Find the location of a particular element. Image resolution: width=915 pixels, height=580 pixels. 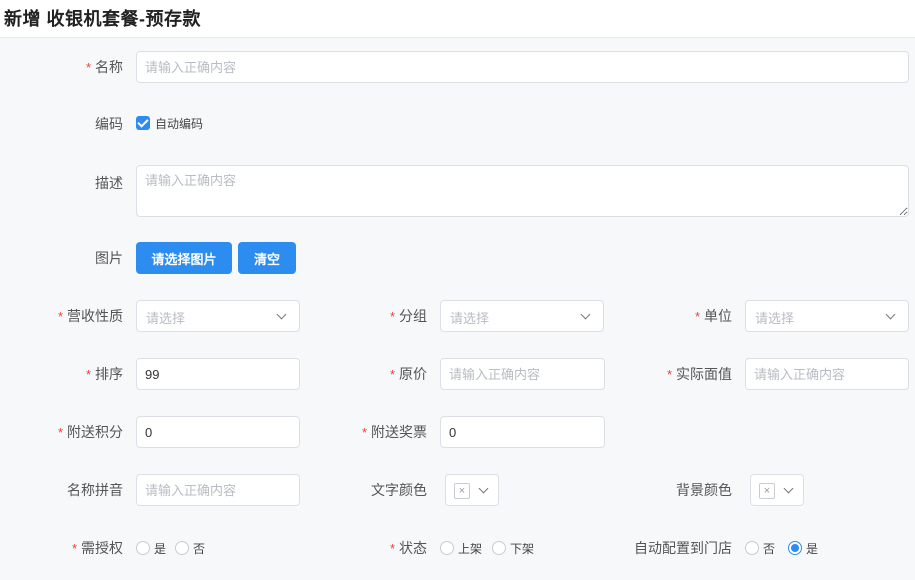

need-auth-yes-label: 是 is located at coordinates (160, 548).